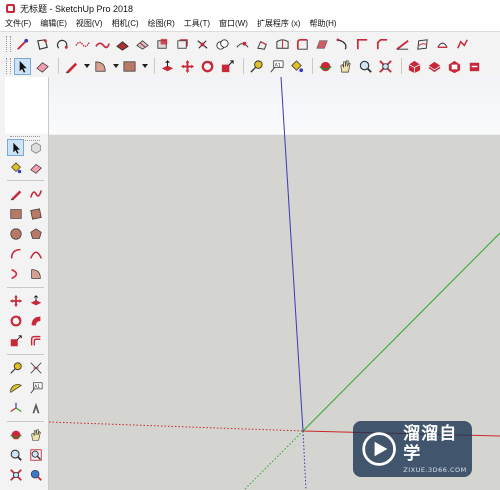 The image size is (500, 490). What do you see at coordinates (276, 66) in the screenshot?
I see `text-button: A1` at bounding box center [276, 66].